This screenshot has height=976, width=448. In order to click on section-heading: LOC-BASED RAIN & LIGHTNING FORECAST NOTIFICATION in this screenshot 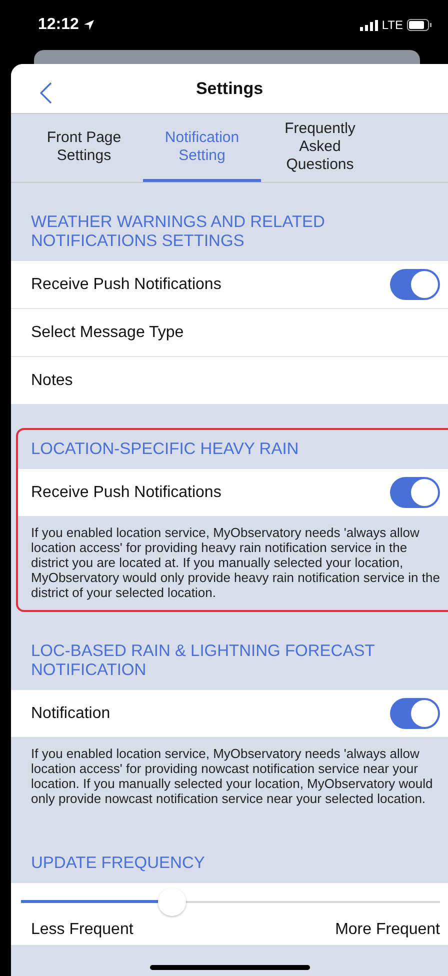, I will do `click(203, 661)`.